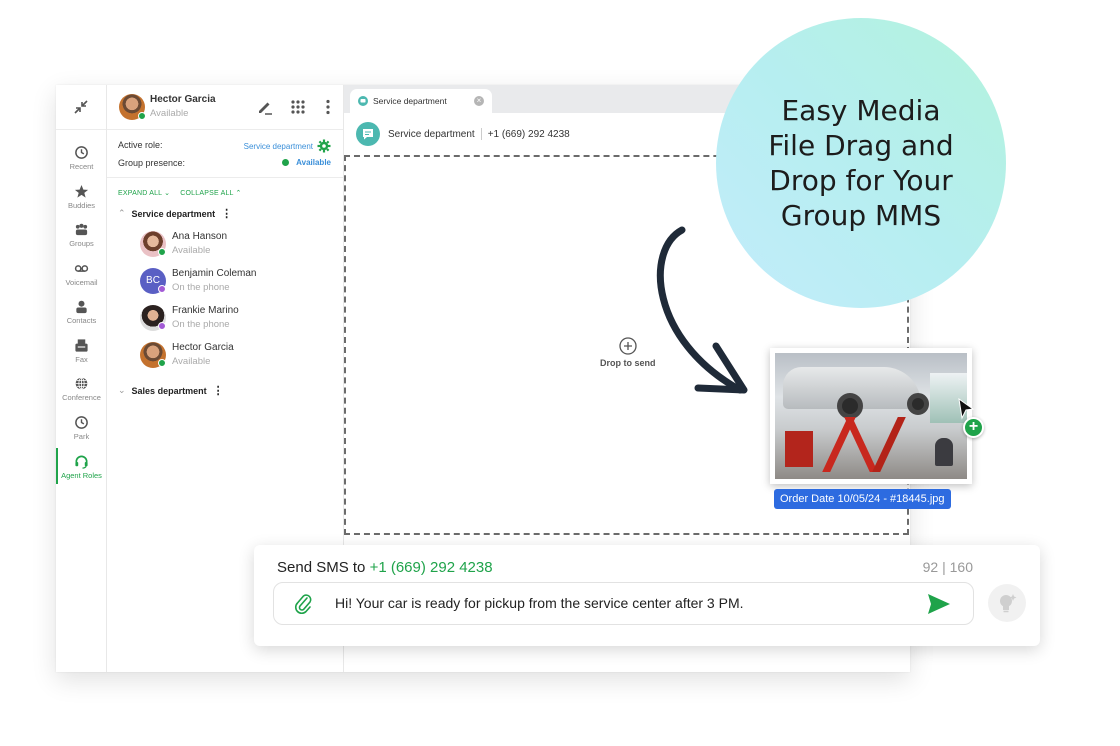  Describe the element at coordinates (81, 436) in the screenshot. I see `rail-label: Park` at that location.